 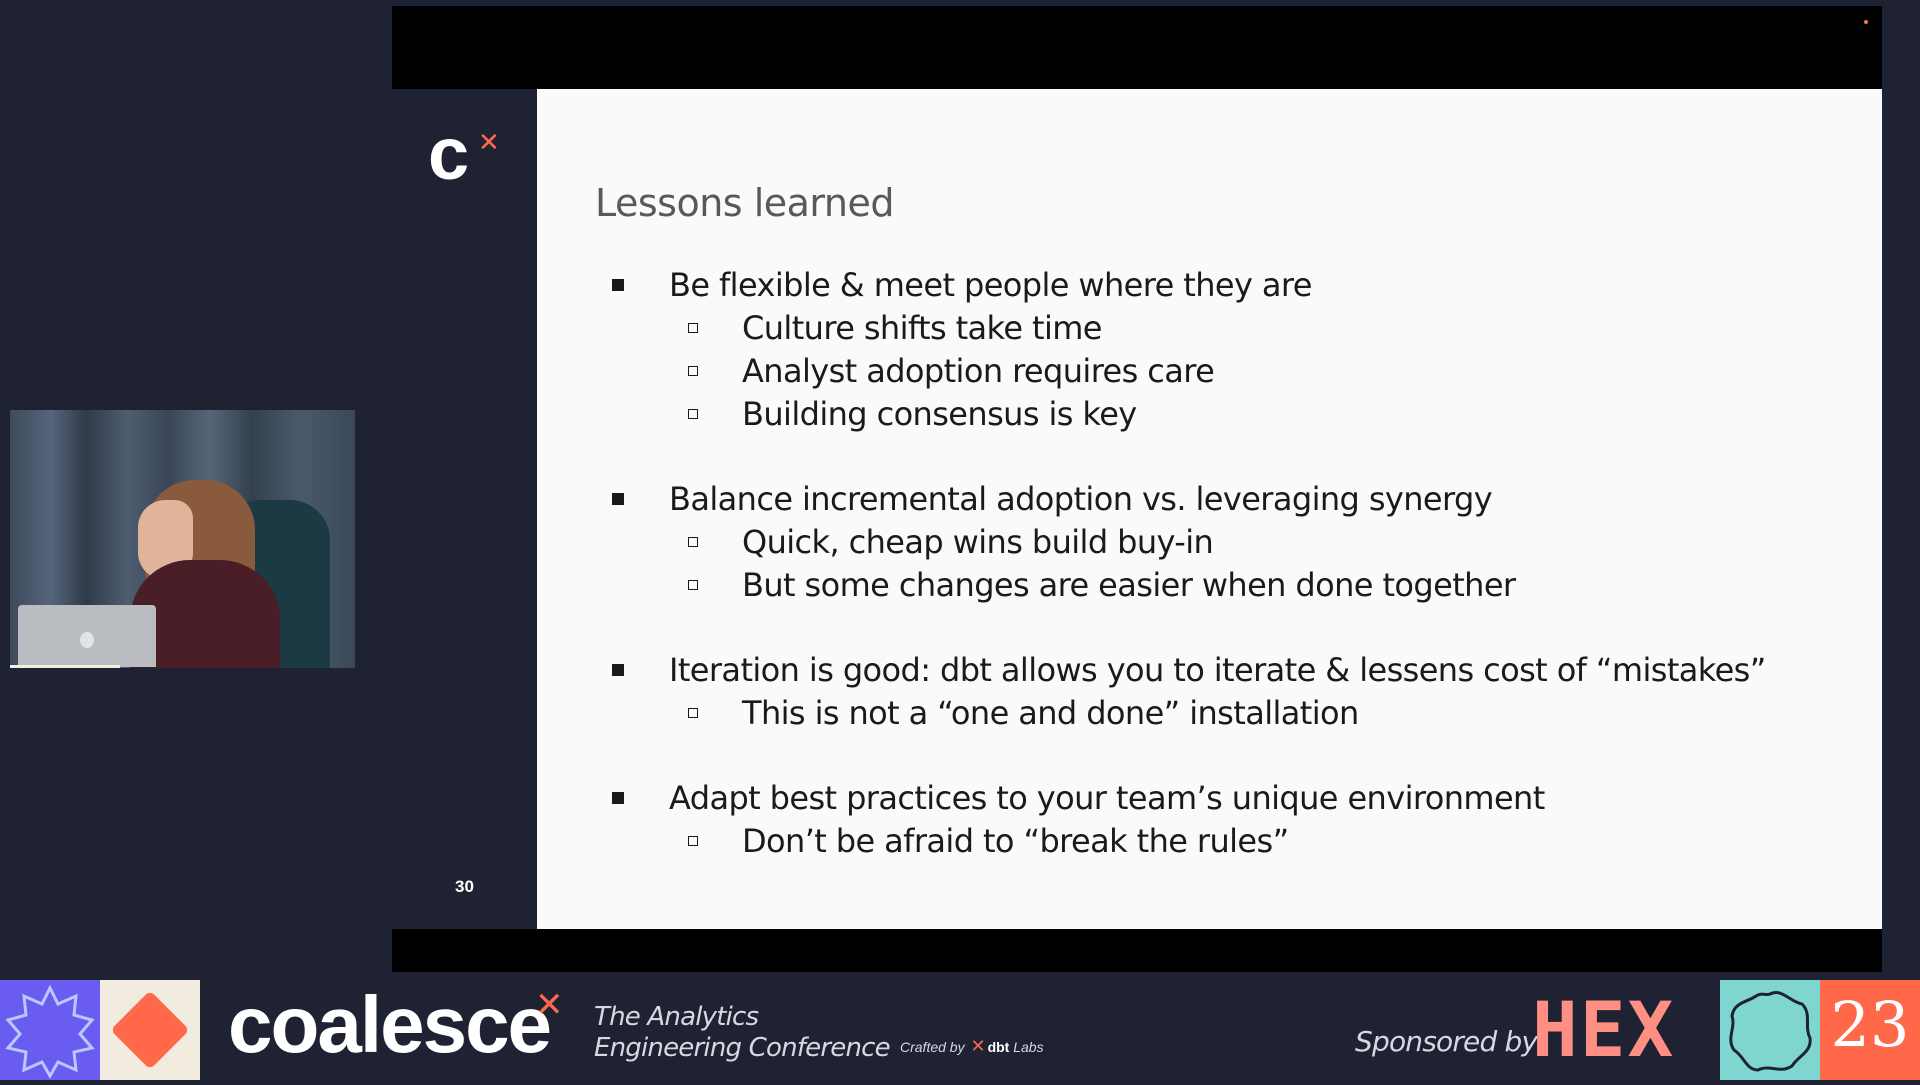 What do you see at coordinates (1237, 371) in the screenshot?
I see `sub-bullet-item: Analyst adoption requires care` at bounding box center [1237, 371].